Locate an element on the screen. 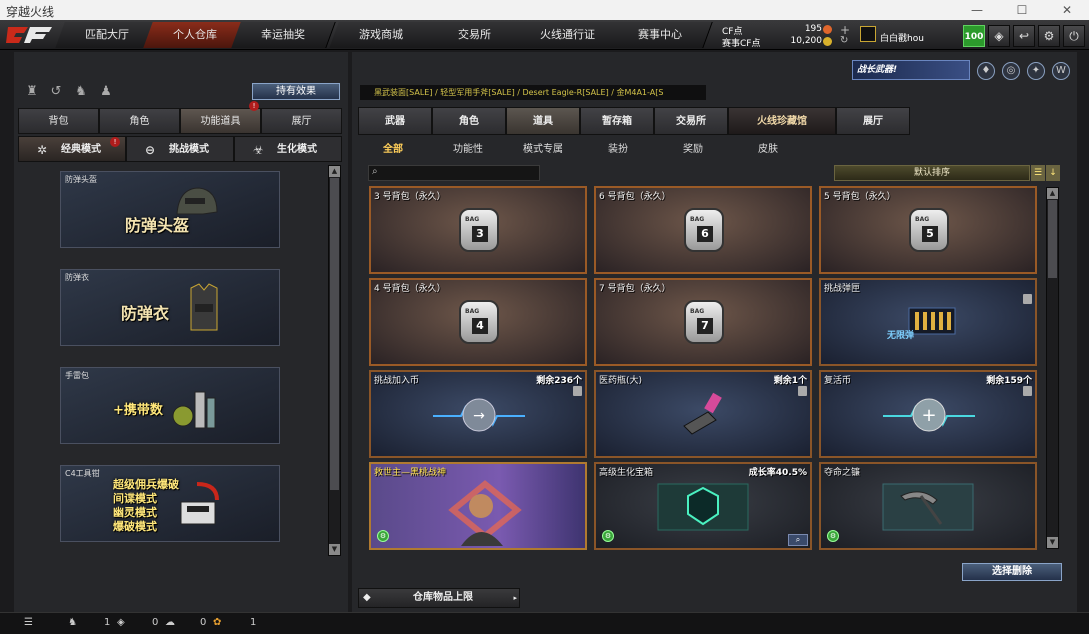 This screenshot has height=634, width=1089. effect-card-armor: 防弹衣 防弹衣 is located at coordinates (170, 307).